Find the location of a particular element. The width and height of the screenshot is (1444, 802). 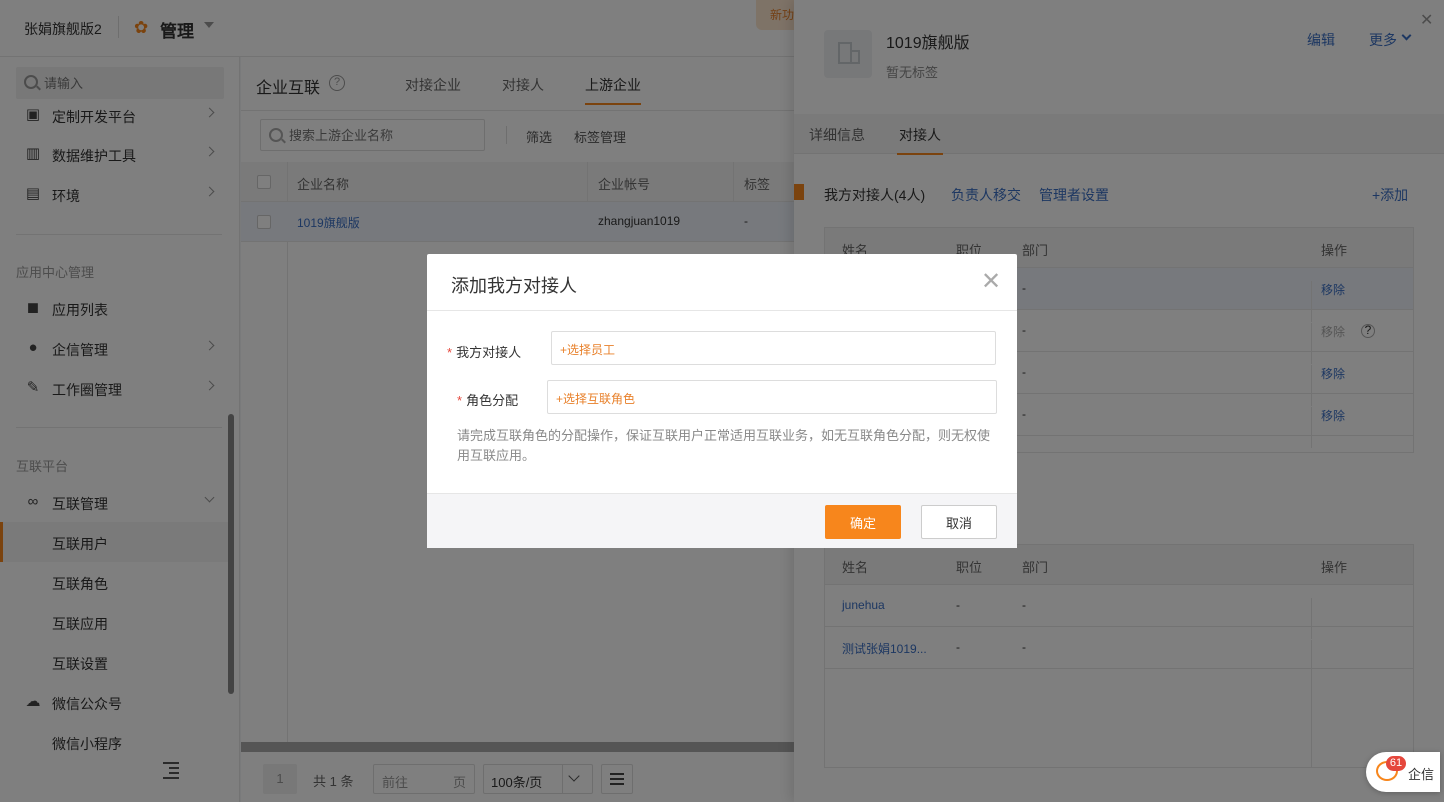

dialog-title: 添加我方对接人 is located at coordinates (514, 286).